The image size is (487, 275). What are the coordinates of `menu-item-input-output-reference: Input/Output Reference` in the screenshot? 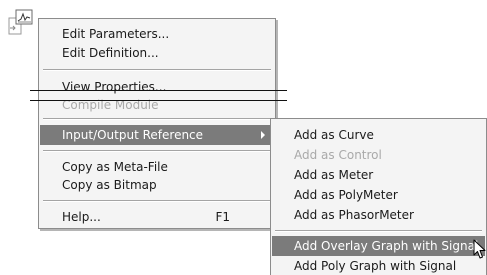 It's located at (157, 135).